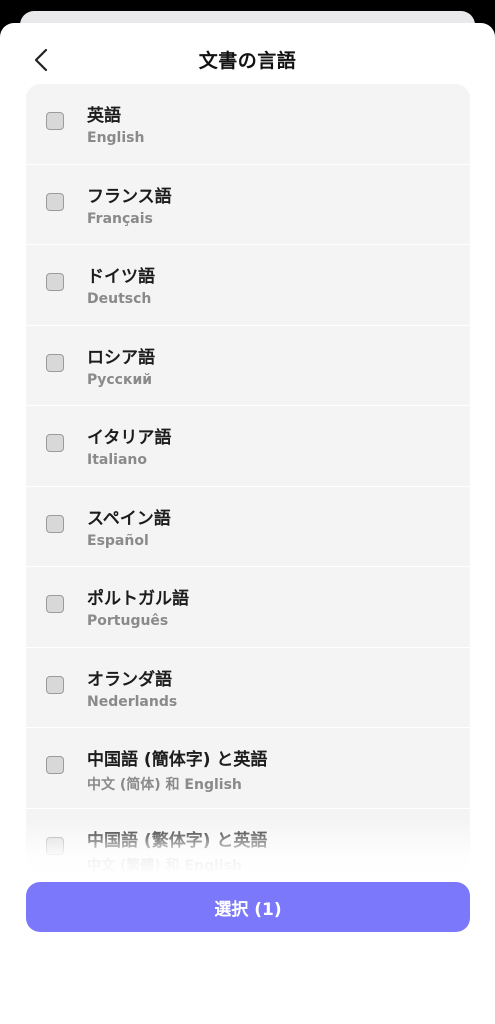 This screenshot has width=495, height=1024. Describe the element at coordinates (121, 277) in the screenshot. I see `language-name: ドイツ語` at that location.